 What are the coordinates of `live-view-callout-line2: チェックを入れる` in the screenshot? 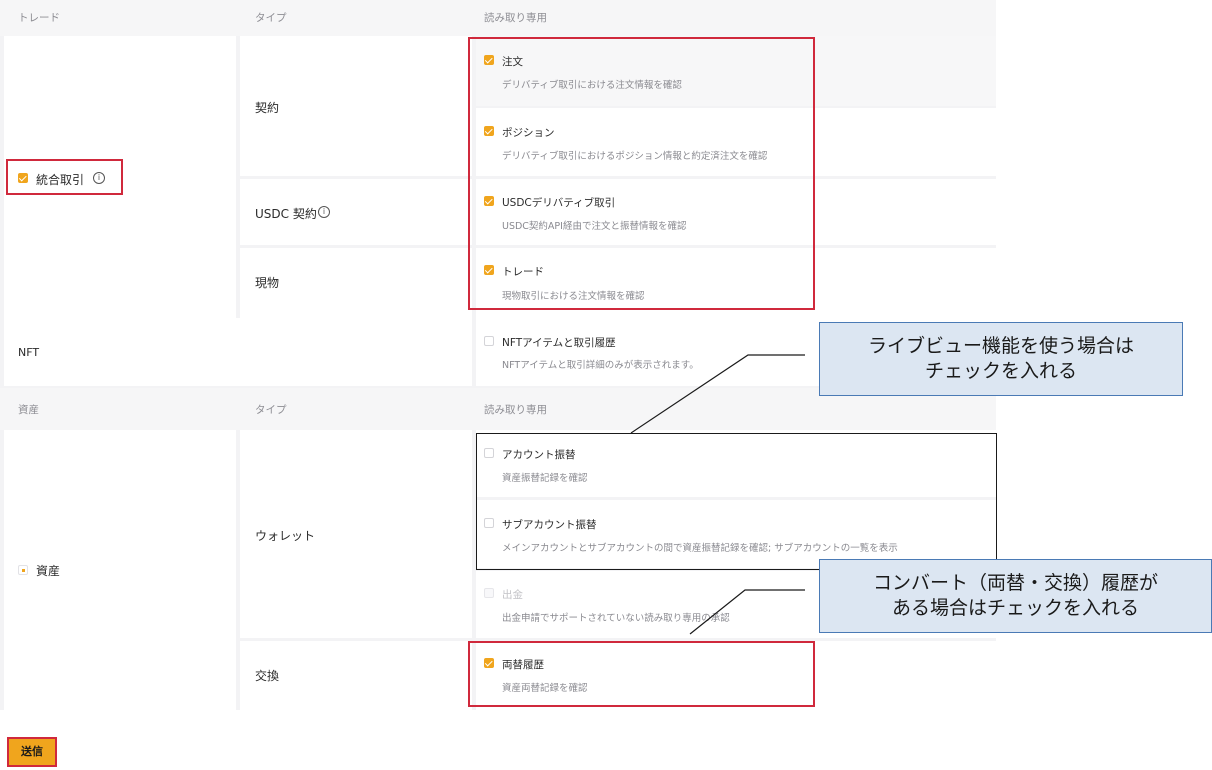 It's located at (1000, 371).